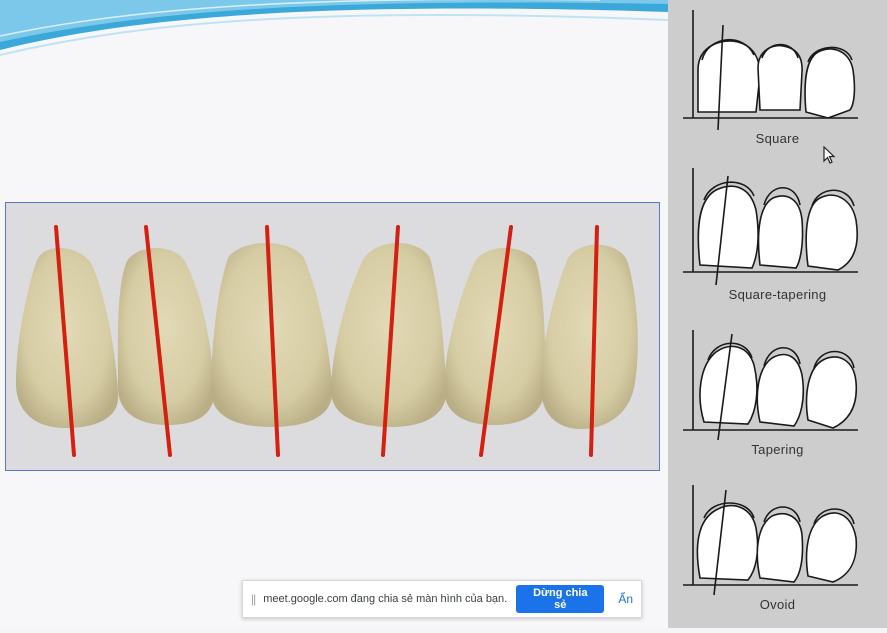  What do you see at coordinates (777, 604) in the screenshot?
I see `label-ovoid: Ovoid` at bounding box center [777, 604].